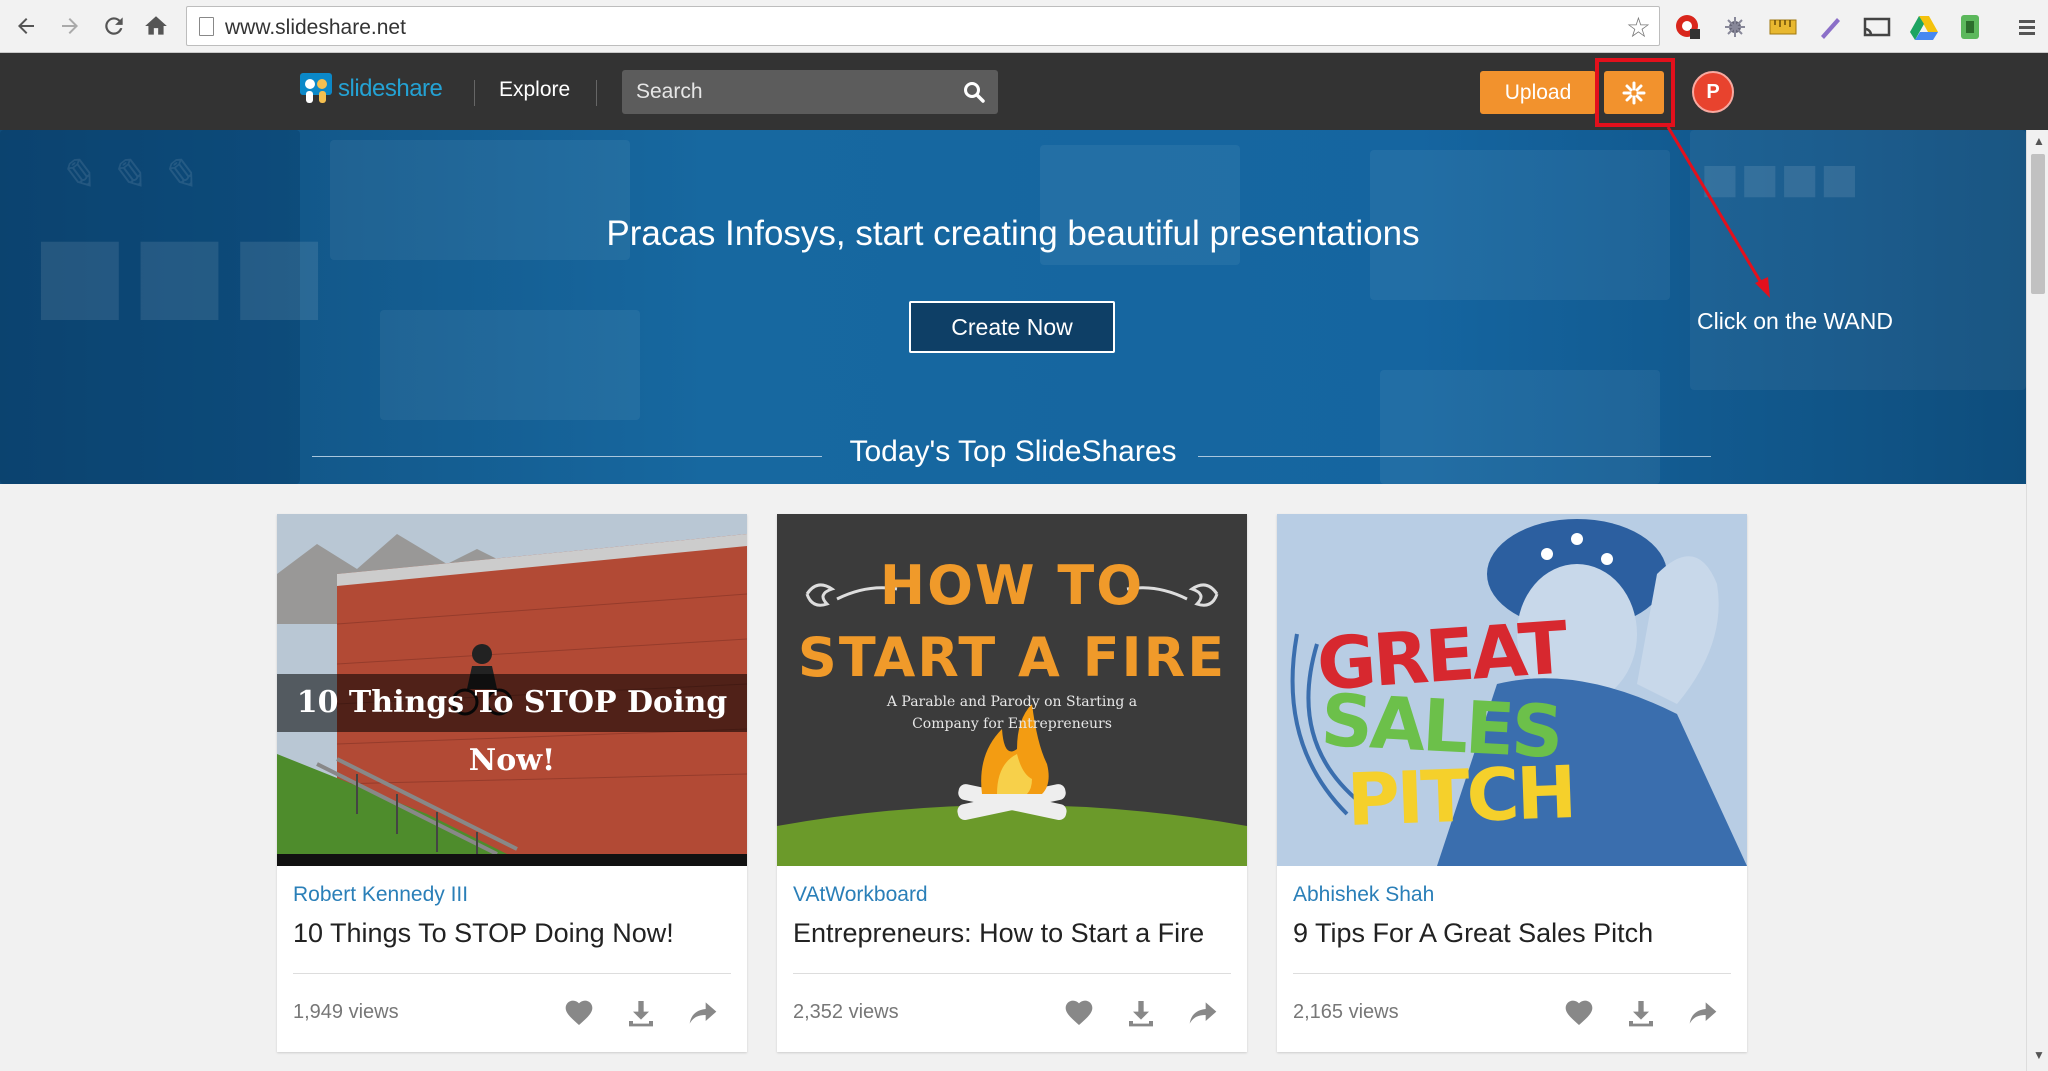 The height and width of the screenshot is (1071, 2048). What do you see at coordinates (1877, 27) in the screenshot?
I see `cast-extension-icon` at bounding box center [1877, 27].